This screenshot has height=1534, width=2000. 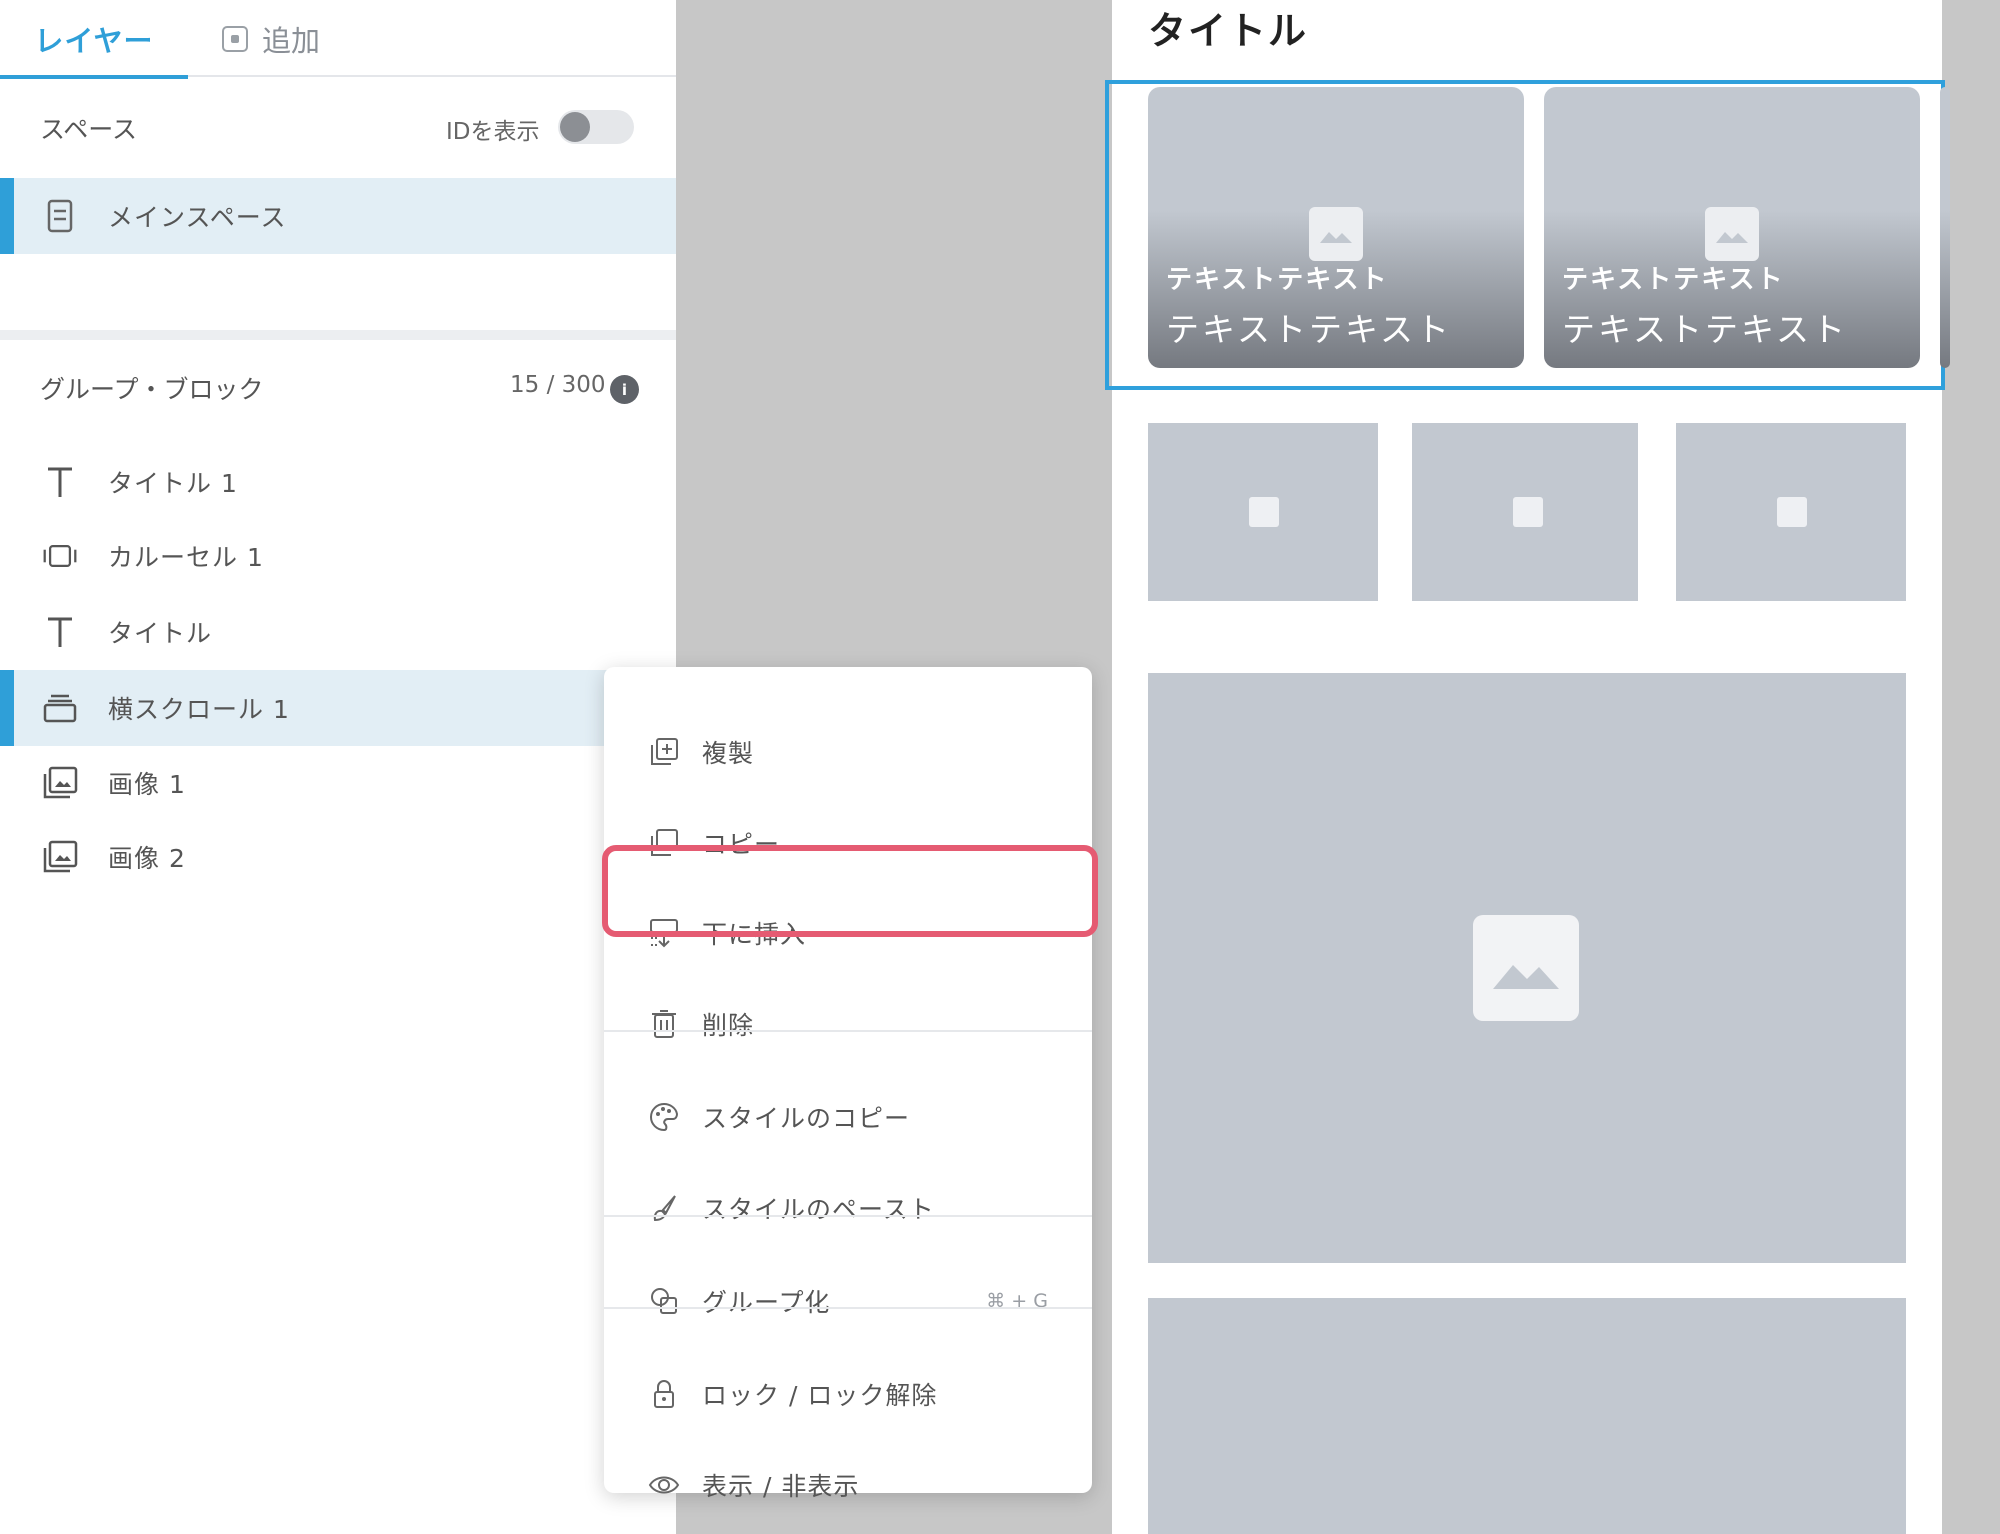 I want to click on block-count: 15 / 300, so click(x=558, y=385).